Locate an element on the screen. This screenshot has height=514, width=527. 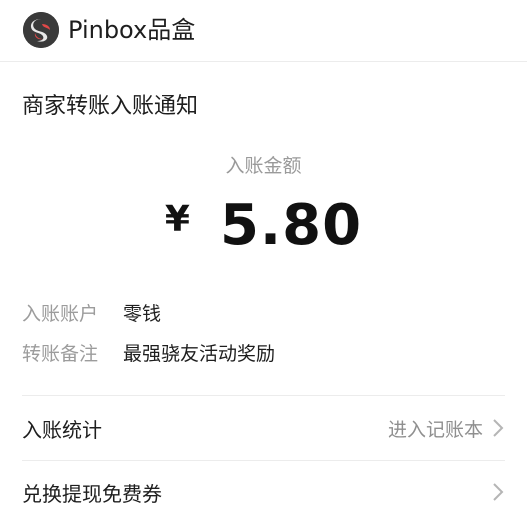
card-title: 商家转账入账通知 is located at coordinates (110, 106).